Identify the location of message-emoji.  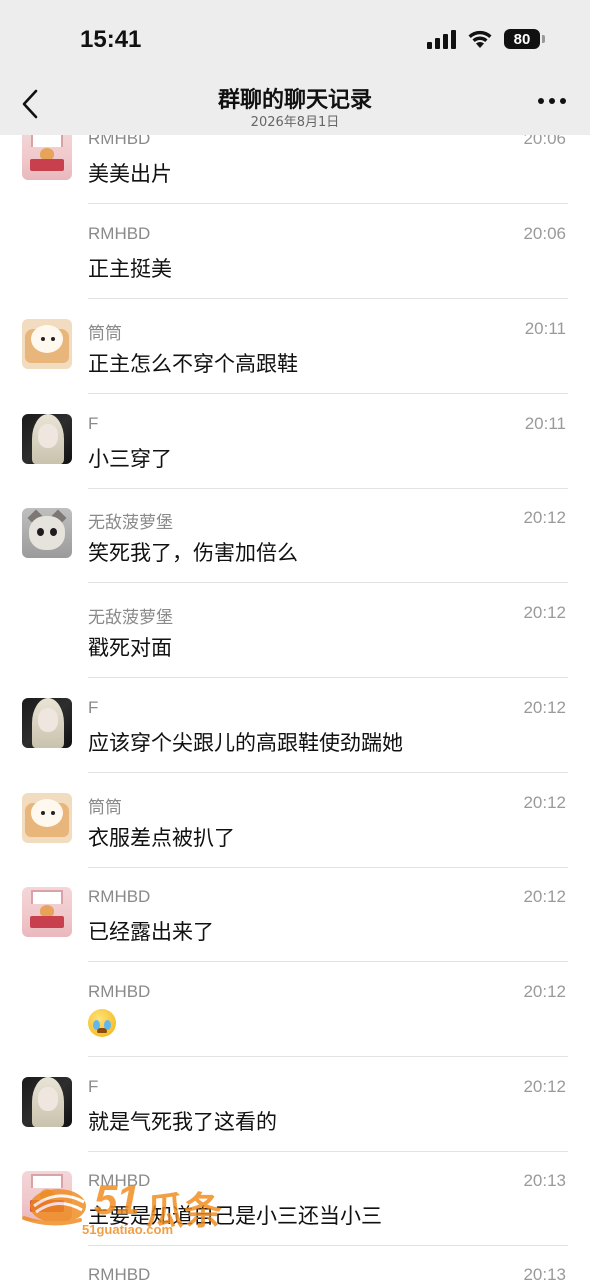
(102, 1023).